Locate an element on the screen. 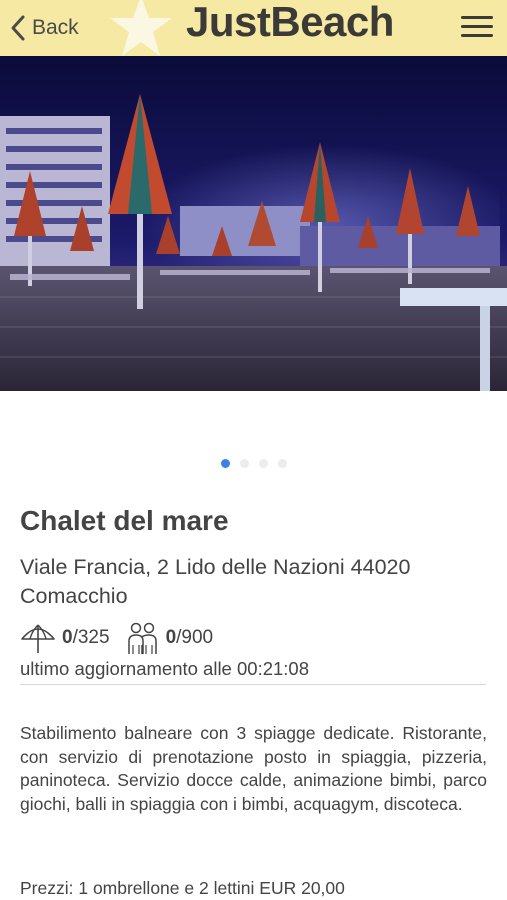 This screenshot has width=507, height=900. people-icon is located at coordinates (142, 638).